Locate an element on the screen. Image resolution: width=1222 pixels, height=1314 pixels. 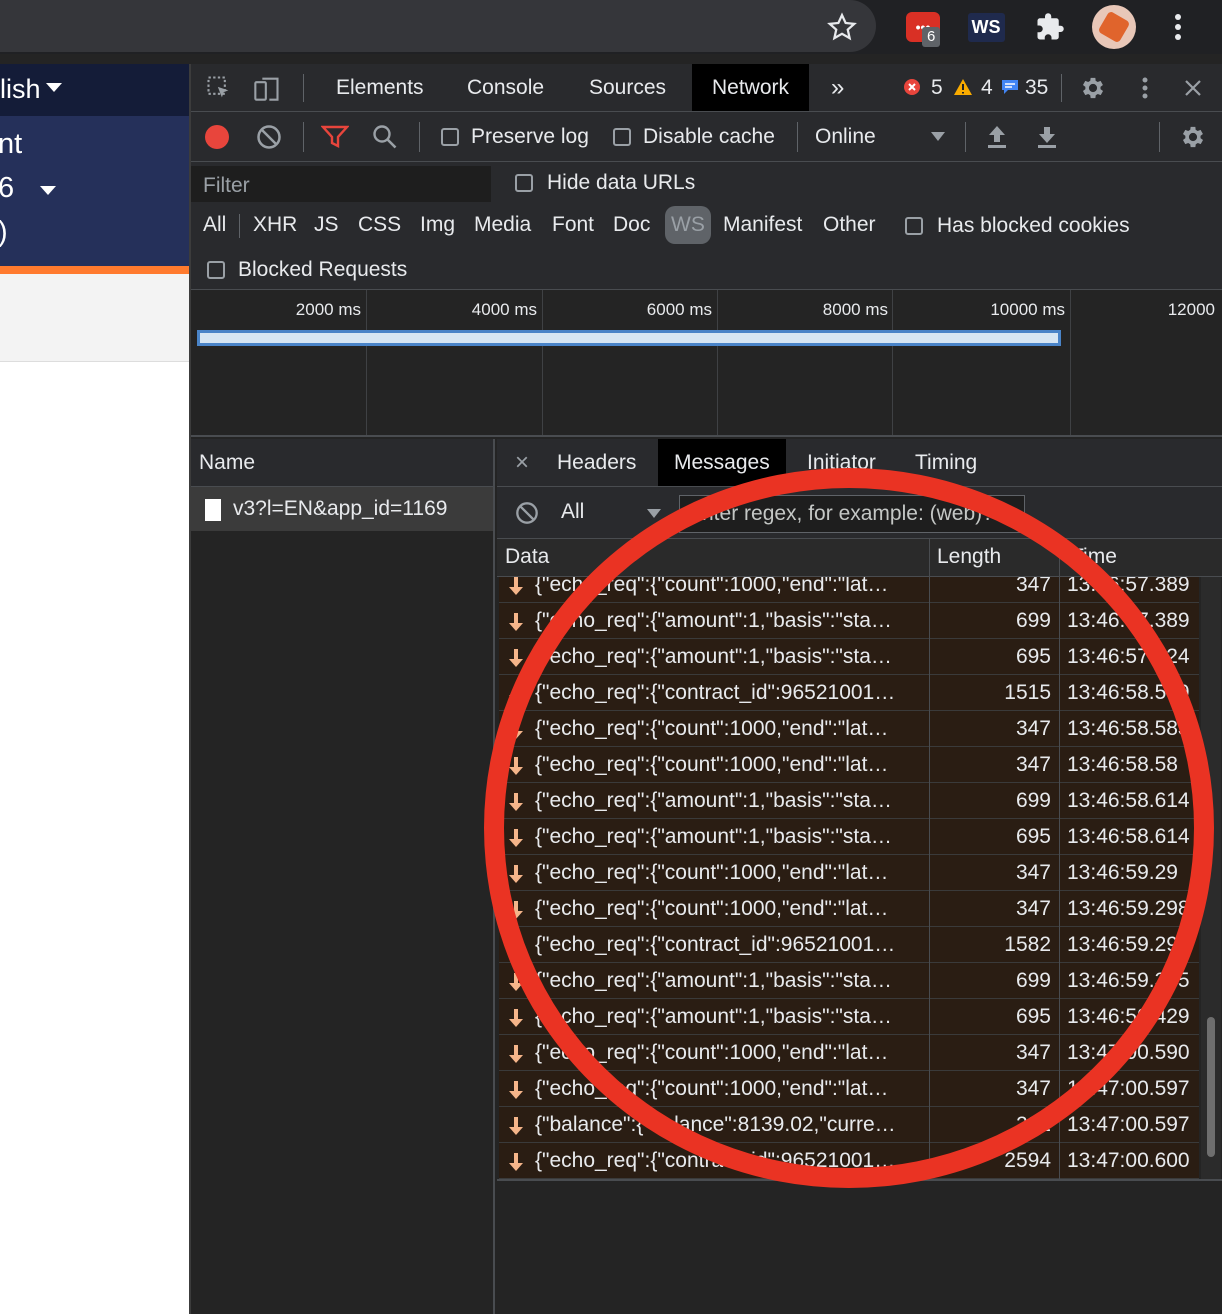
account-panel: nt 6 ) is located at coordinates (94, 191).